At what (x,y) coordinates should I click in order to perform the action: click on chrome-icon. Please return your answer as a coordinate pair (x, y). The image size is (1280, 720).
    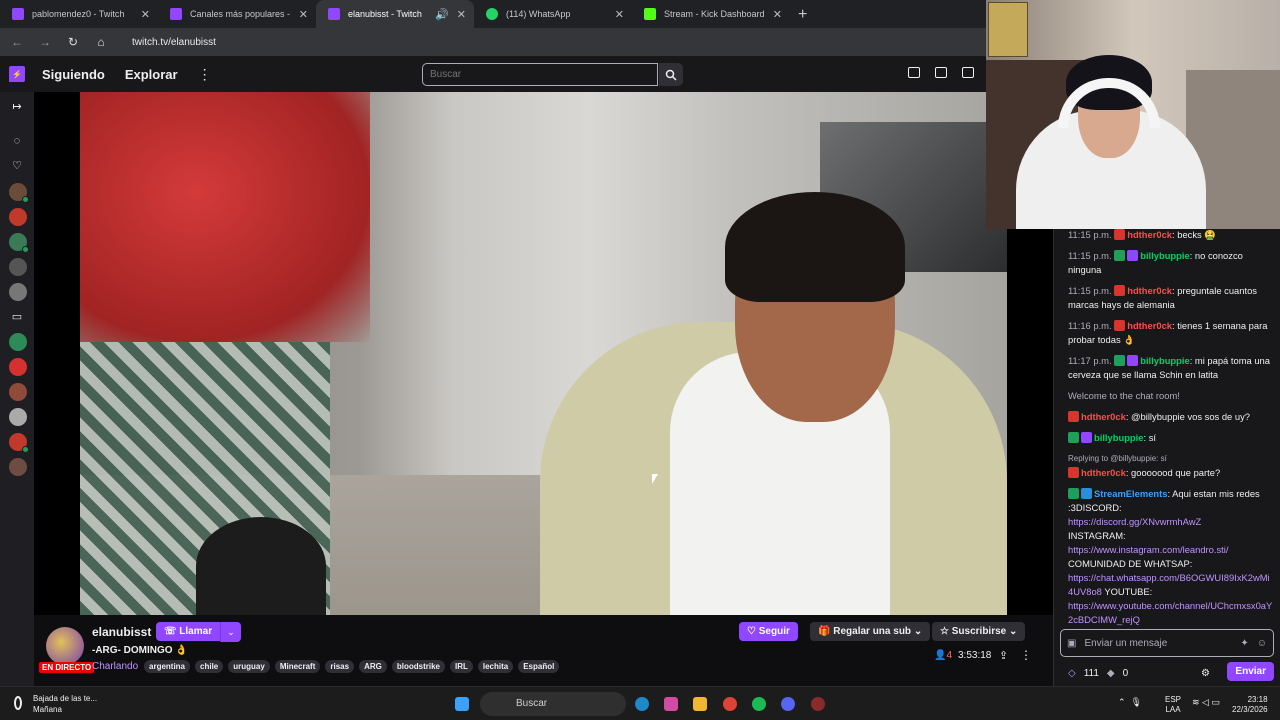
    Looking at the image, I should click on (730, 704).